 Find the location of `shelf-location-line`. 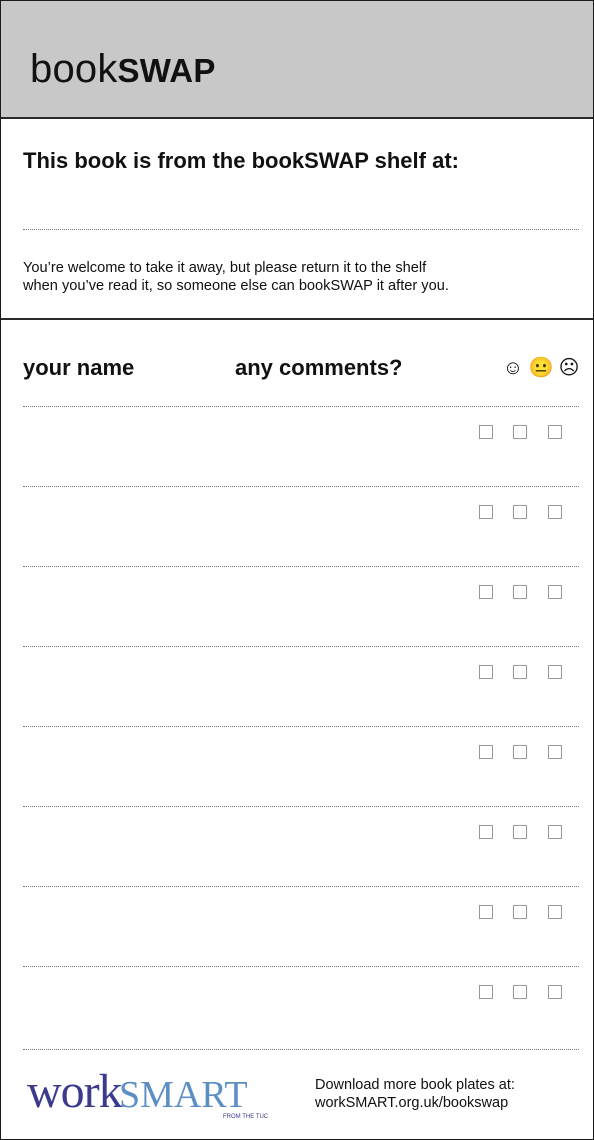

shelf-location-line is located at coordinates (301, 229).